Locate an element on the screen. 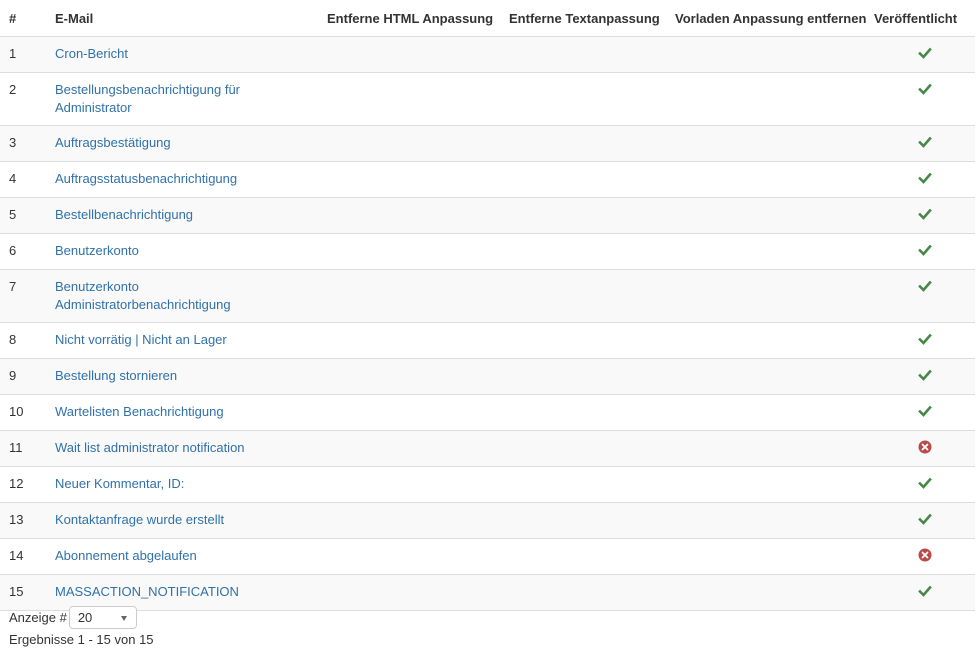 Image resolution: width=978 pixels, height=654 pixels. email-template-link: Wartelisten Benachrichtigung is located at coordinates (139, 411).